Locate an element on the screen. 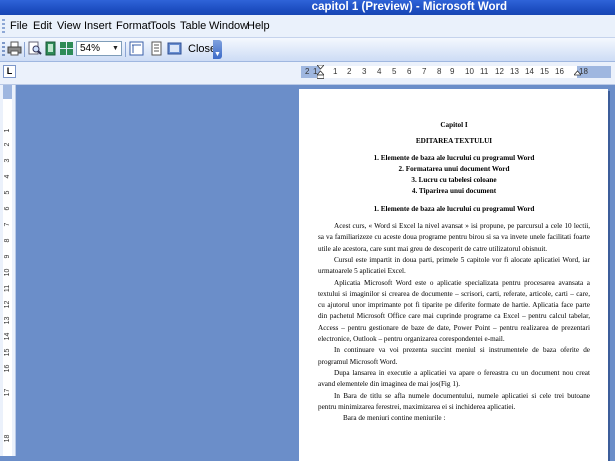 Image resolution: width=615 pixels, height=461 pixels. view-ruler-button is located at coordinates (136, 48).